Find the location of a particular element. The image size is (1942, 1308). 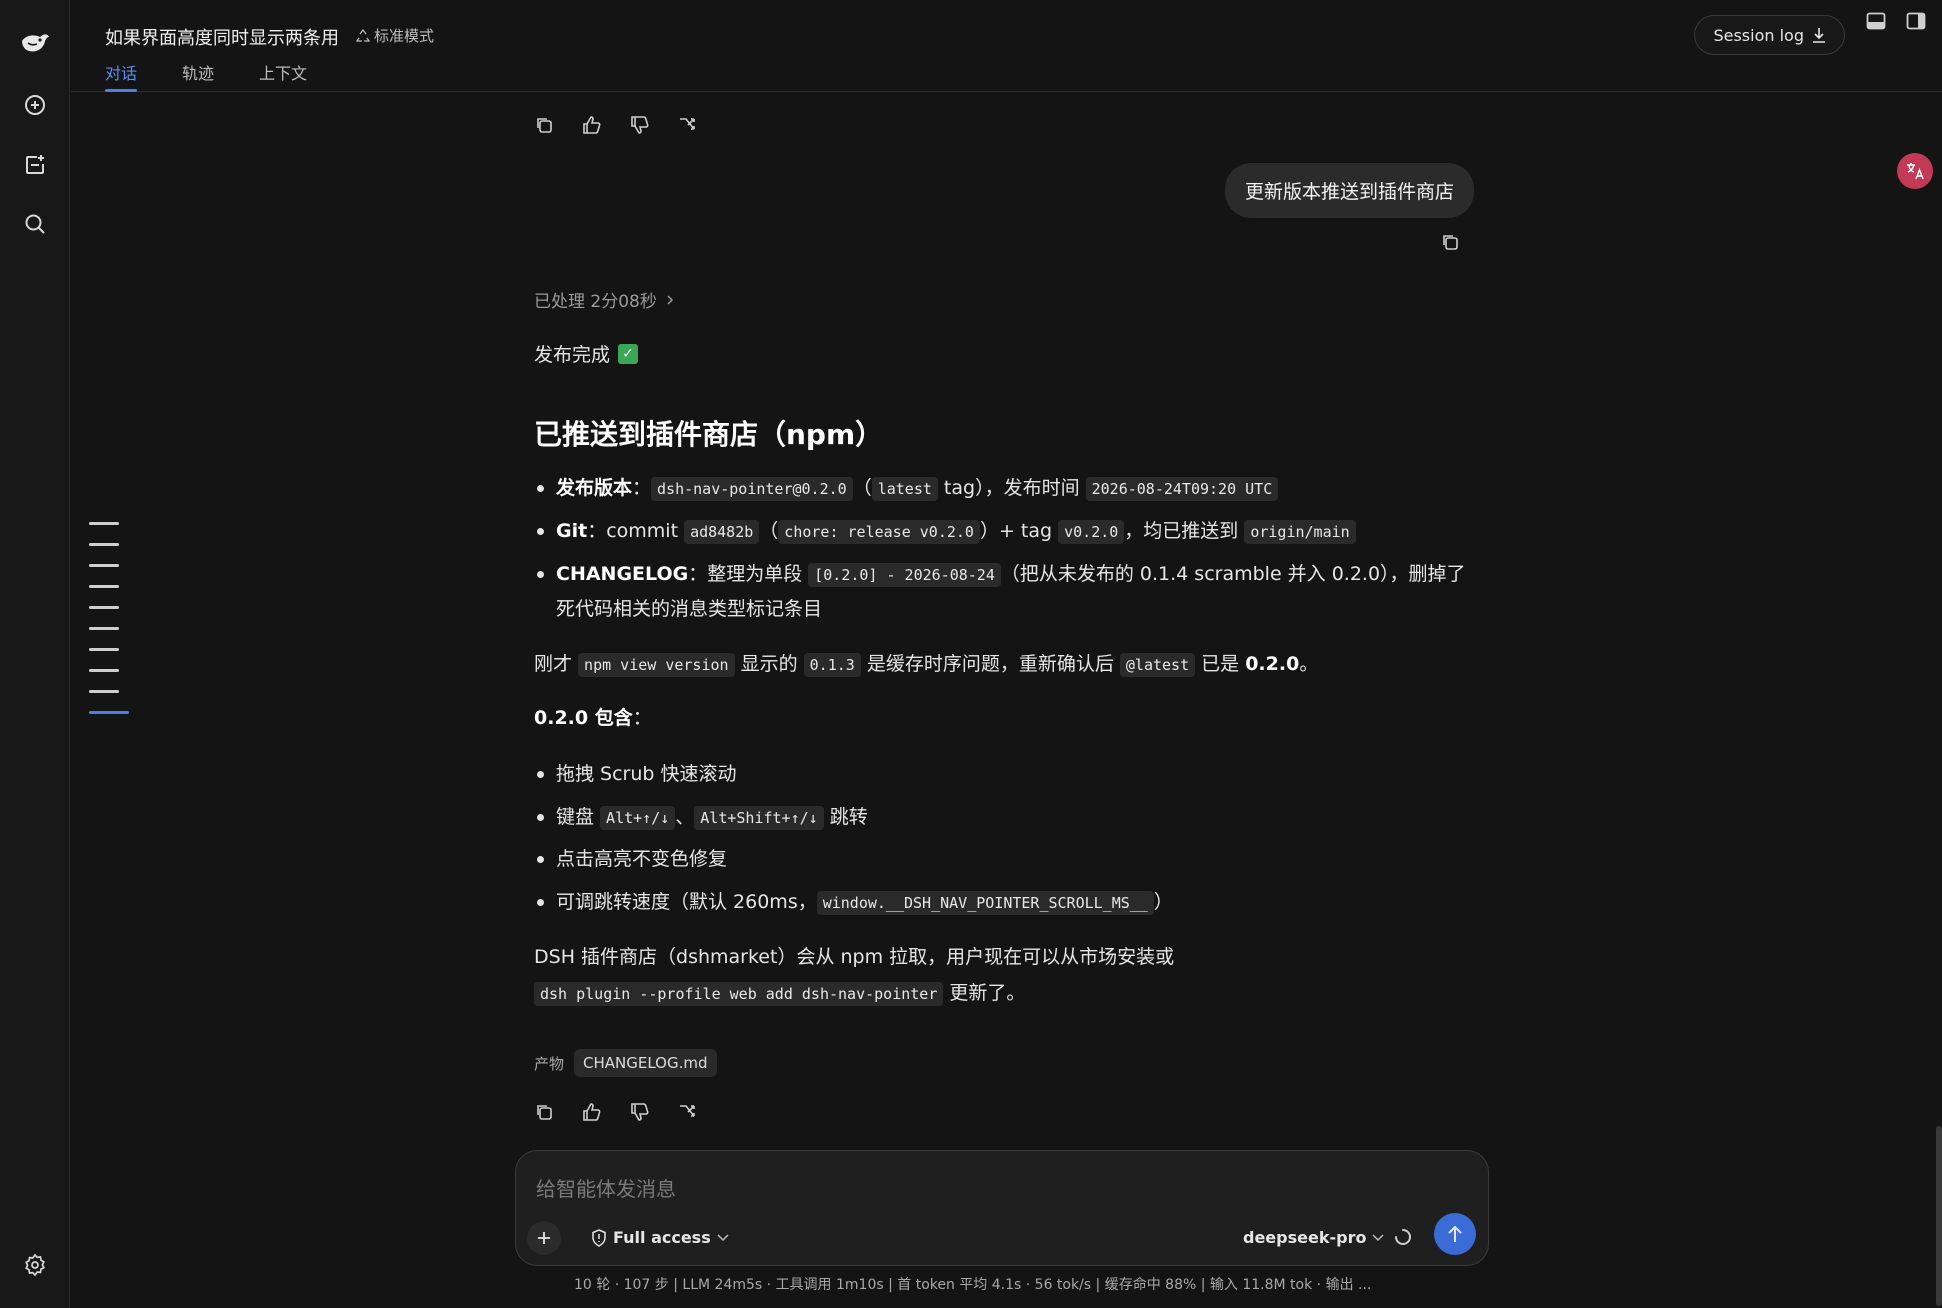

processed-duration: 已处理 2分08秒 is located at coordinates (604, 299).